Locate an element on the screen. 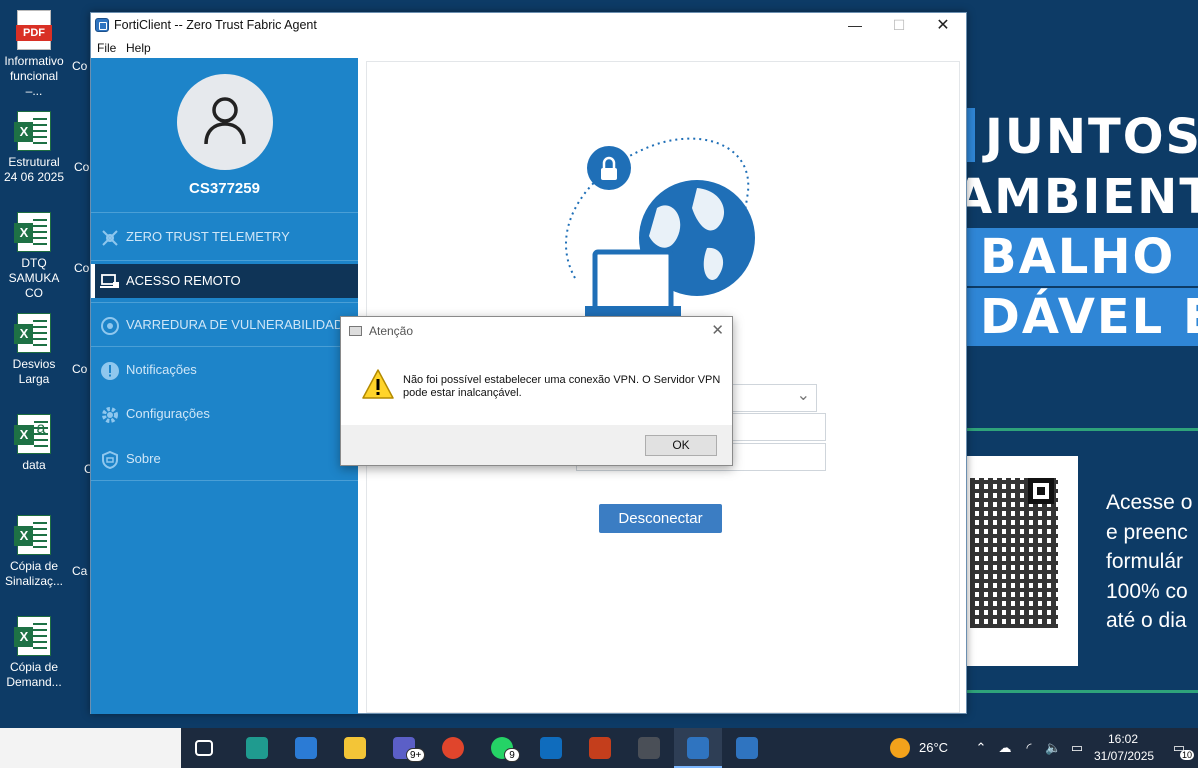 The height and width of the screenshot is (768, 1198). file-explorer-taskbar-button is located at coordinates (355, 748).